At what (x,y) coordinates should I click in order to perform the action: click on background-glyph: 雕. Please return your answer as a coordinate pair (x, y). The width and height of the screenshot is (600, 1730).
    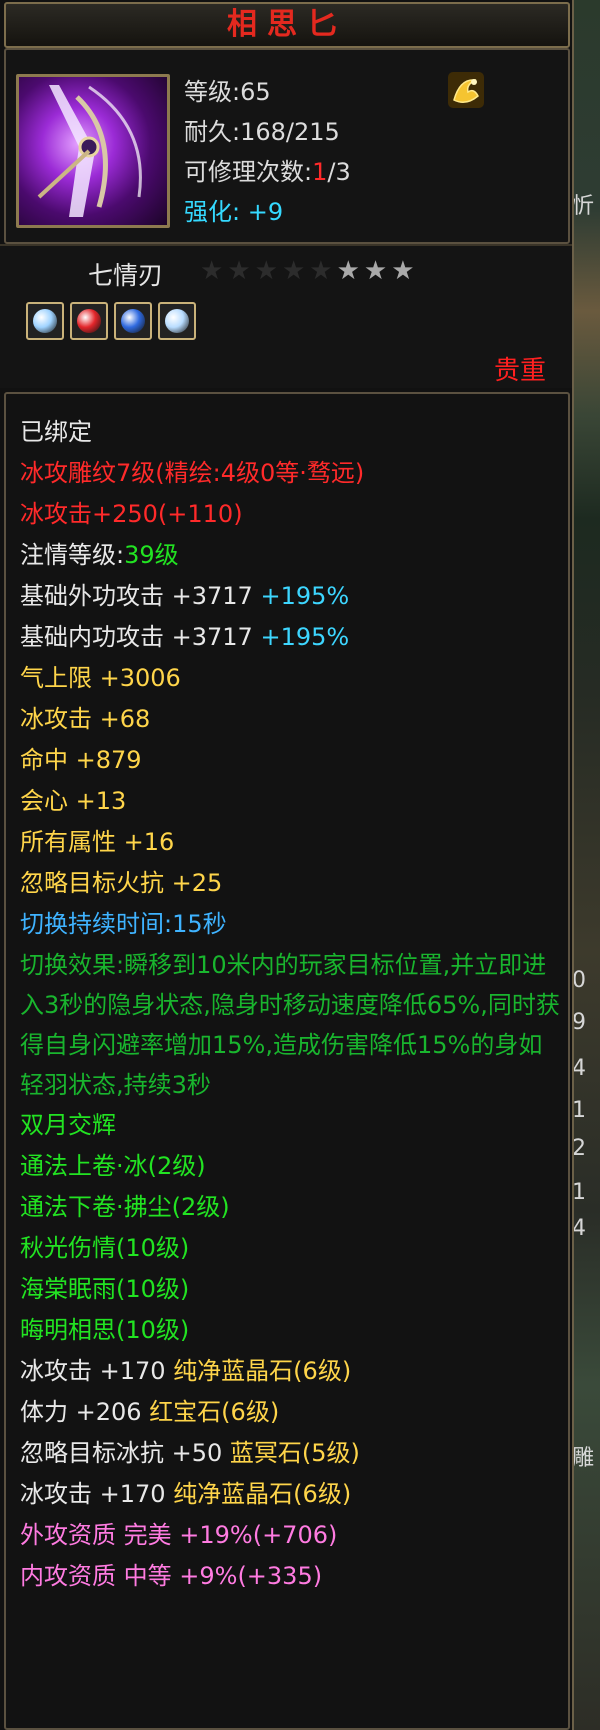
    Looking at the image, I should click on (583, 1458).